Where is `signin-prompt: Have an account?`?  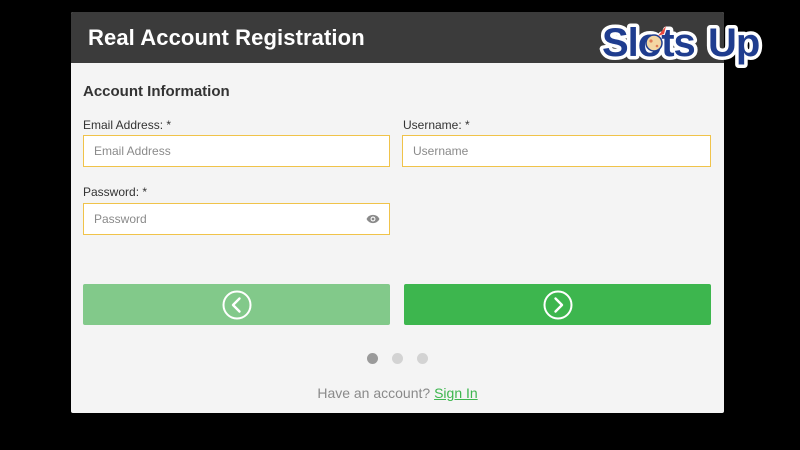
signin-prompt: Have an account? is located at coordinates (374, 393).